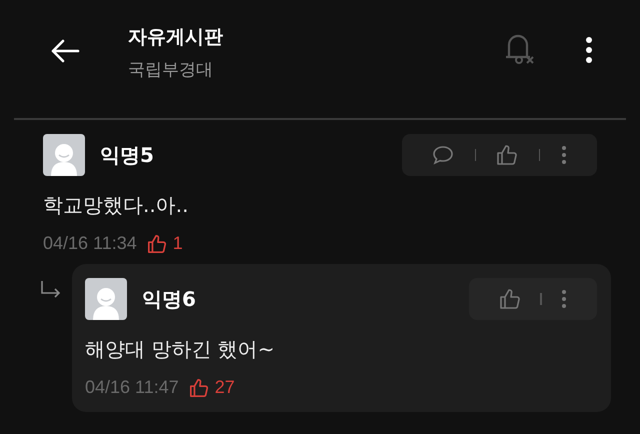 This screenshot has height=434, width=640. I want to click on school-name: 국립부경대, so click(171, 69).